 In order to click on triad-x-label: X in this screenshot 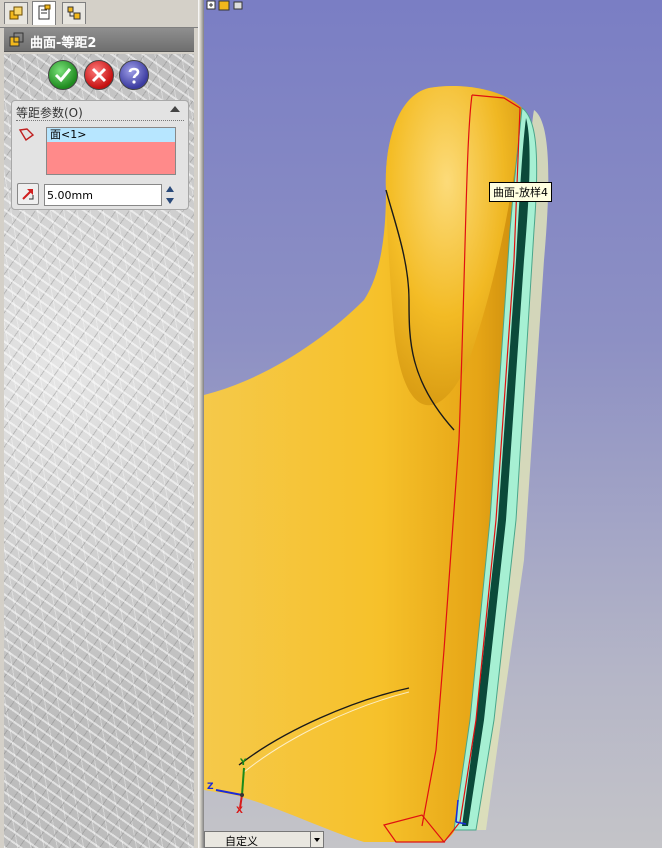, I will do `click(239, 811)`.